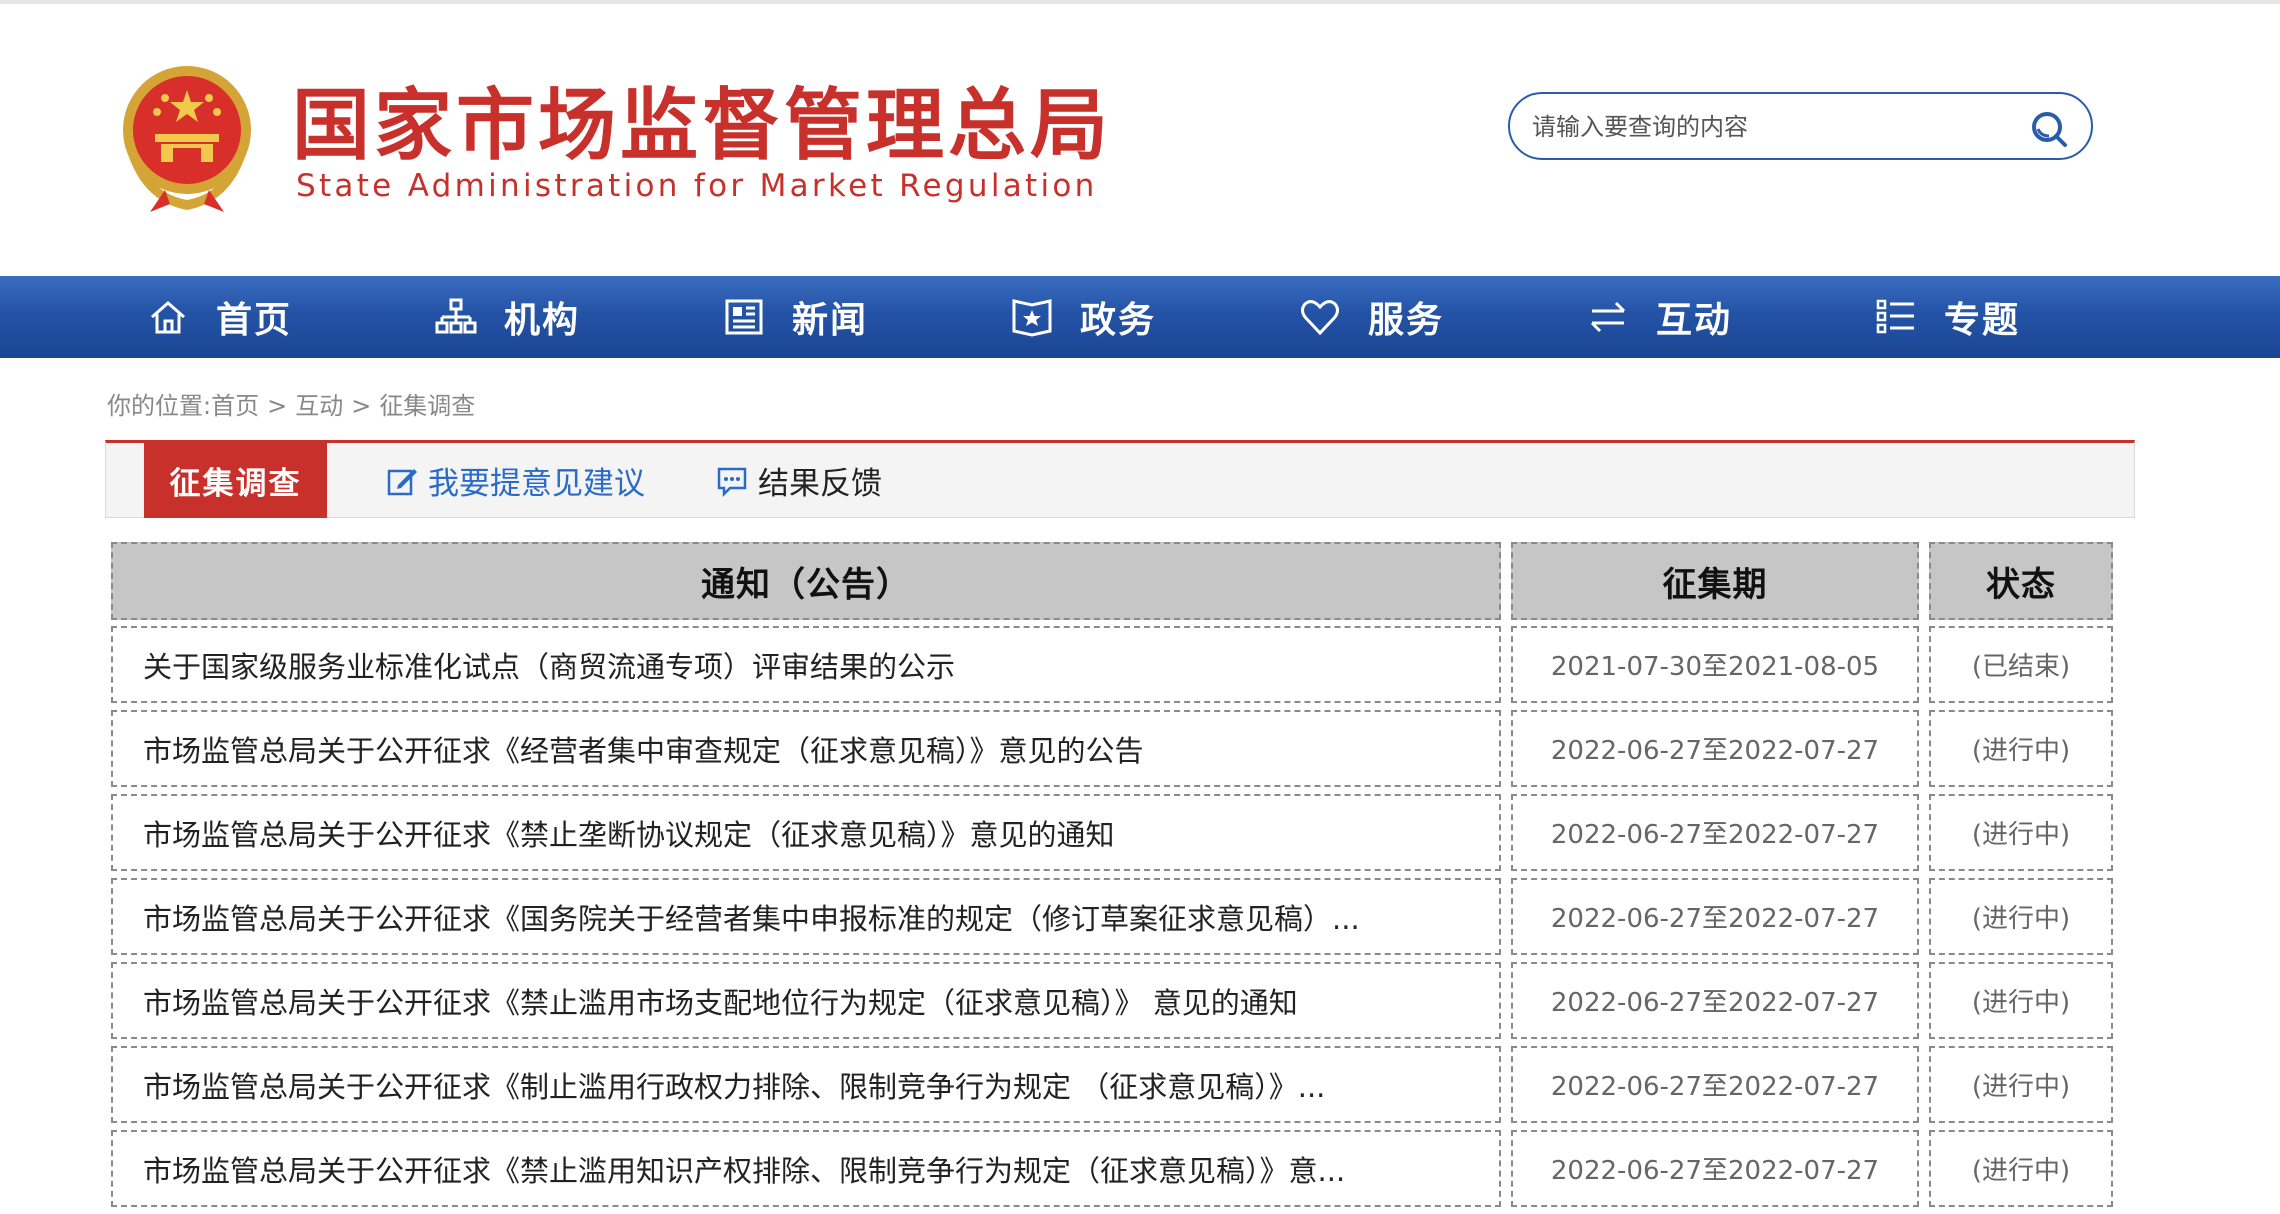  What do you see at coordinates (806, 581) in the screenshot?
I see `column-header-title: 通知（公告）` at bounding box center [806, 581].